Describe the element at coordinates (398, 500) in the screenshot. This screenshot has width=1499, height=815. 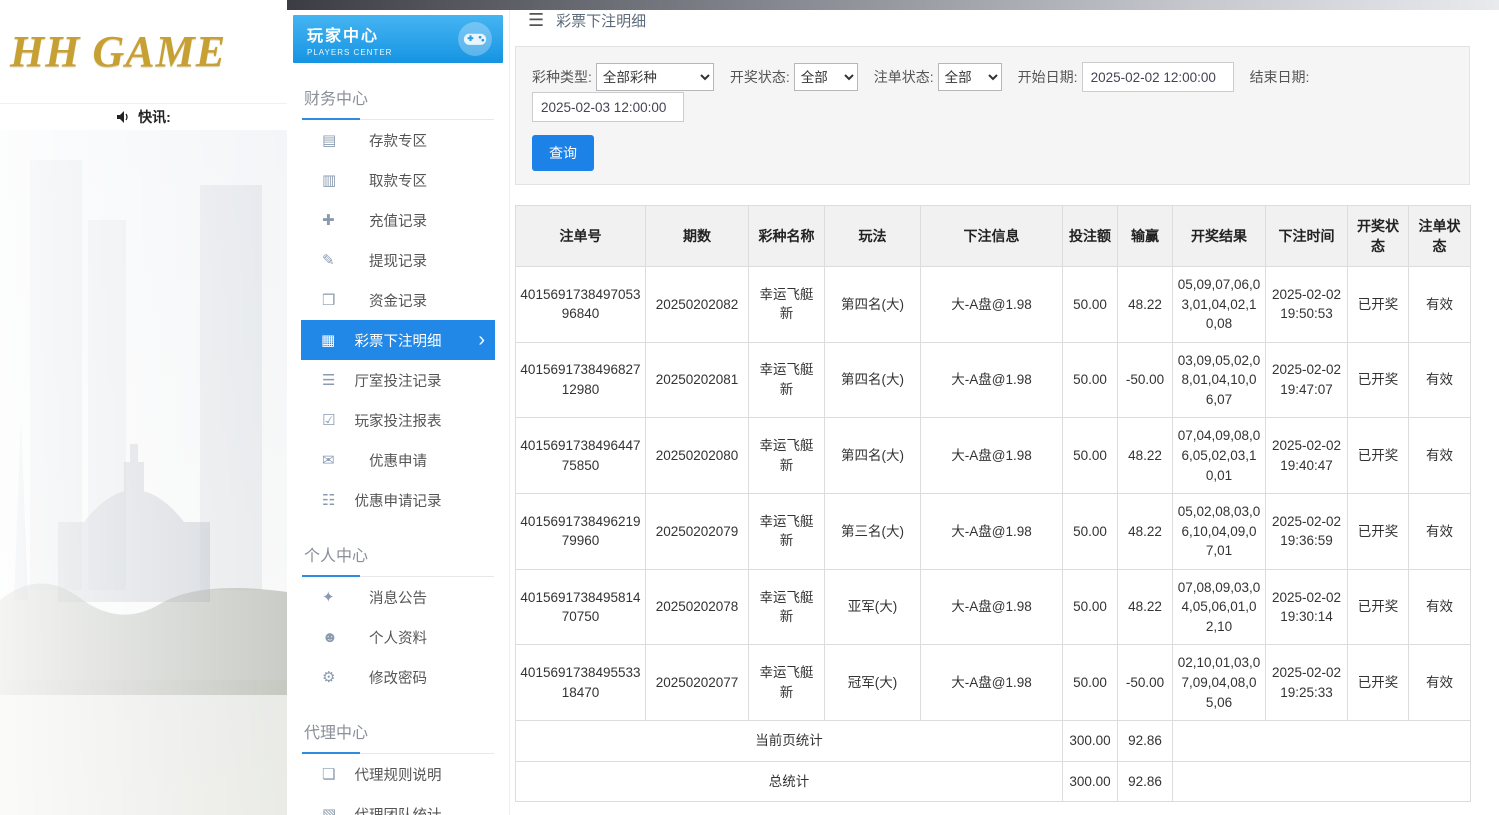
I see `sidebar-item-promo-apply-records: ☷ 优惠申请记录` at that location.